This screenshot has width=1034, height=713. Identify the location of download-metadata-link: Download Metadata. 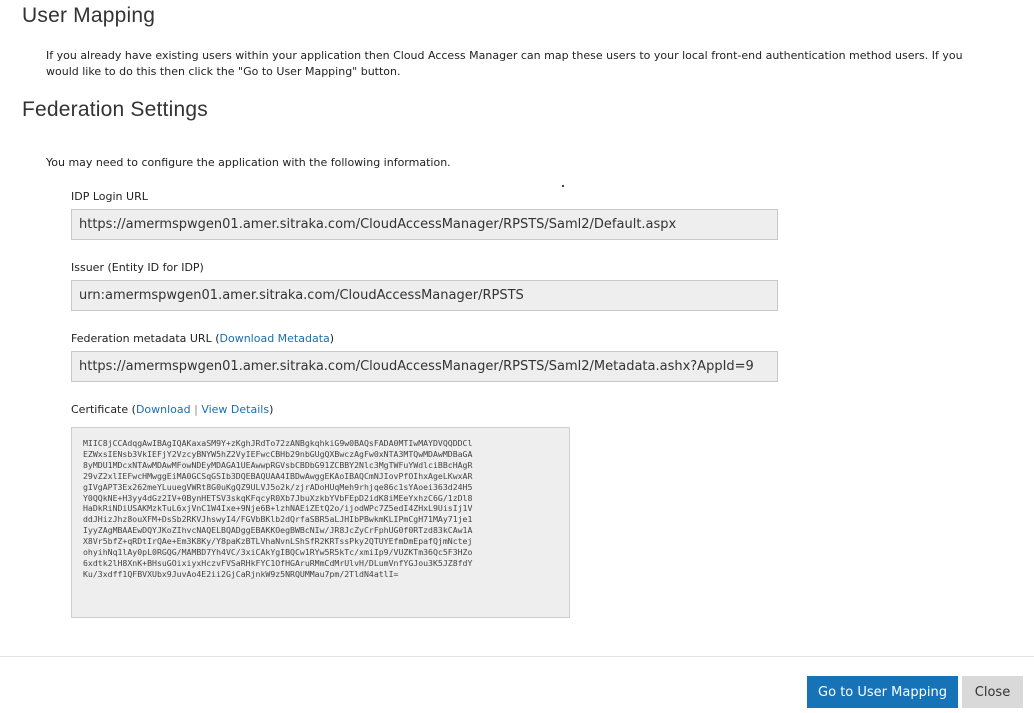
(275, 338).